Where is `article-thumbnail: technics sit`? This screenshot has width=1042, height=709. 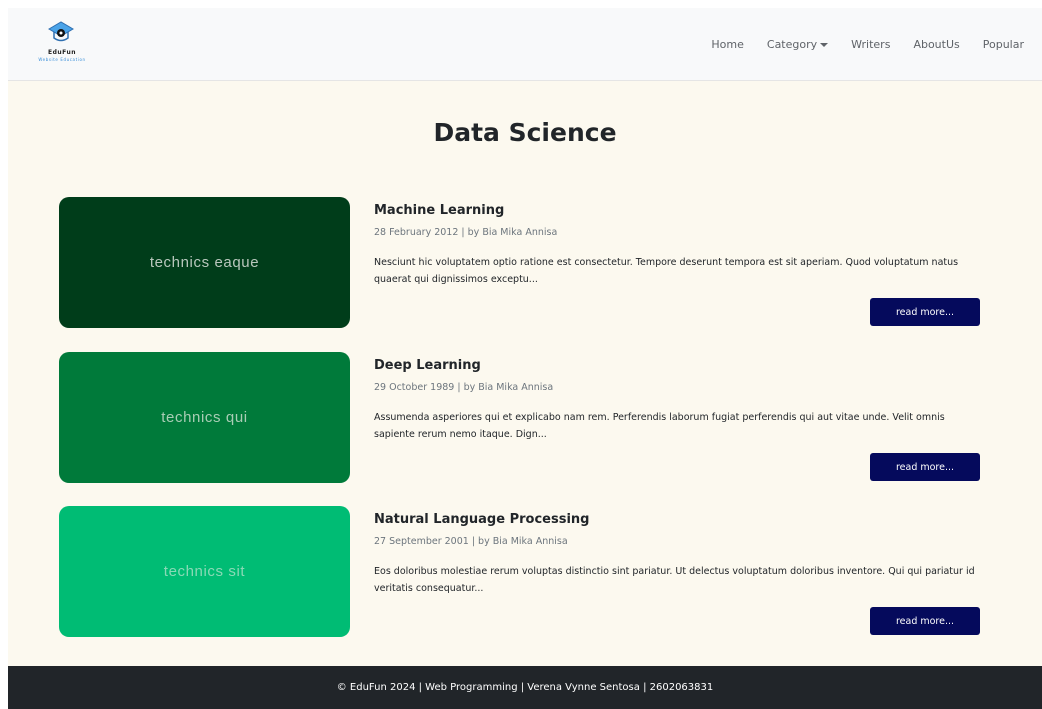 article-thumbnail: technics sit is located at coordinates (204, 571).